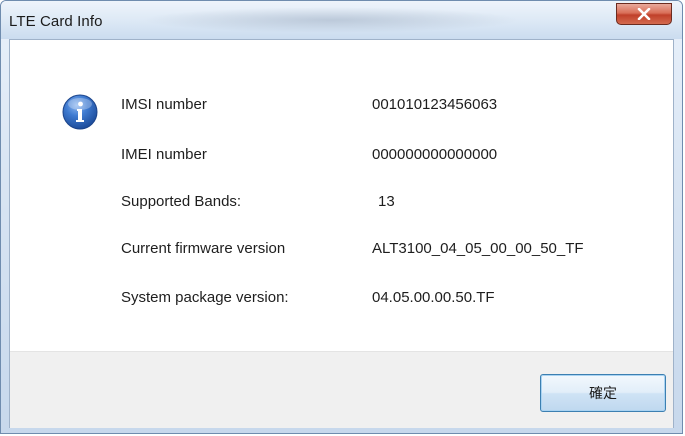 This screenshot has width=685, height=436. I want to click on firmware-version-label: Current firmware version, so click(203, 248).